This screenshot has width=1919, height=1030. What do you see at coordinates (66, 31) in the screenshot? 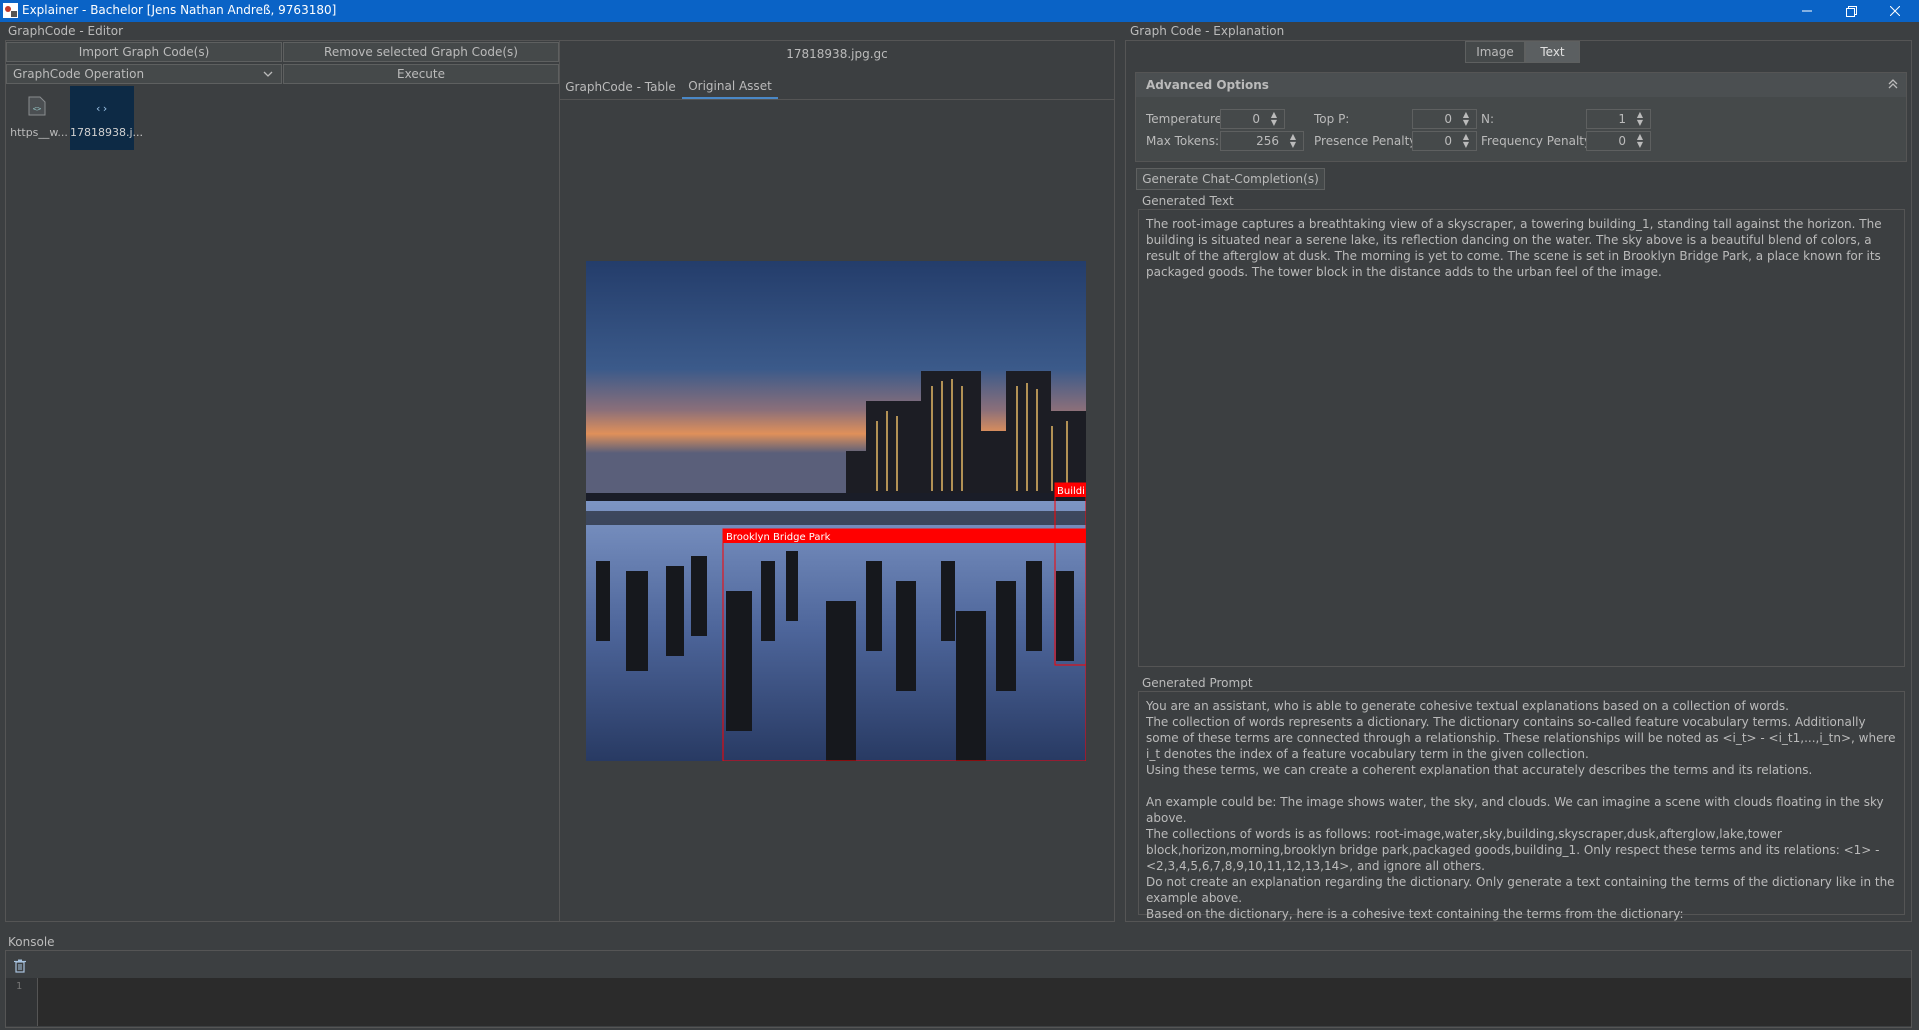
I see `editor-title: GraphCode - Editor` at bounding box center [66, 31].